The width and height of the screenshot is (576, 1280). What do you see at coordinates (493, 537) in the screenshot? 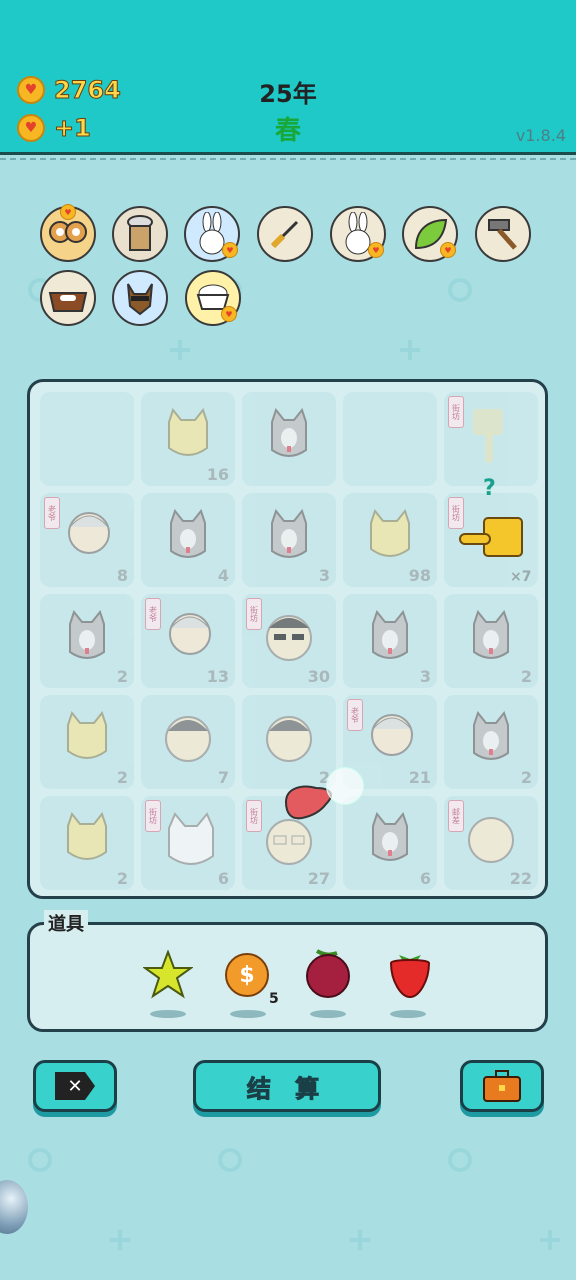
I see `pointing-left-hand-icon` at bounding box center [493, 537].